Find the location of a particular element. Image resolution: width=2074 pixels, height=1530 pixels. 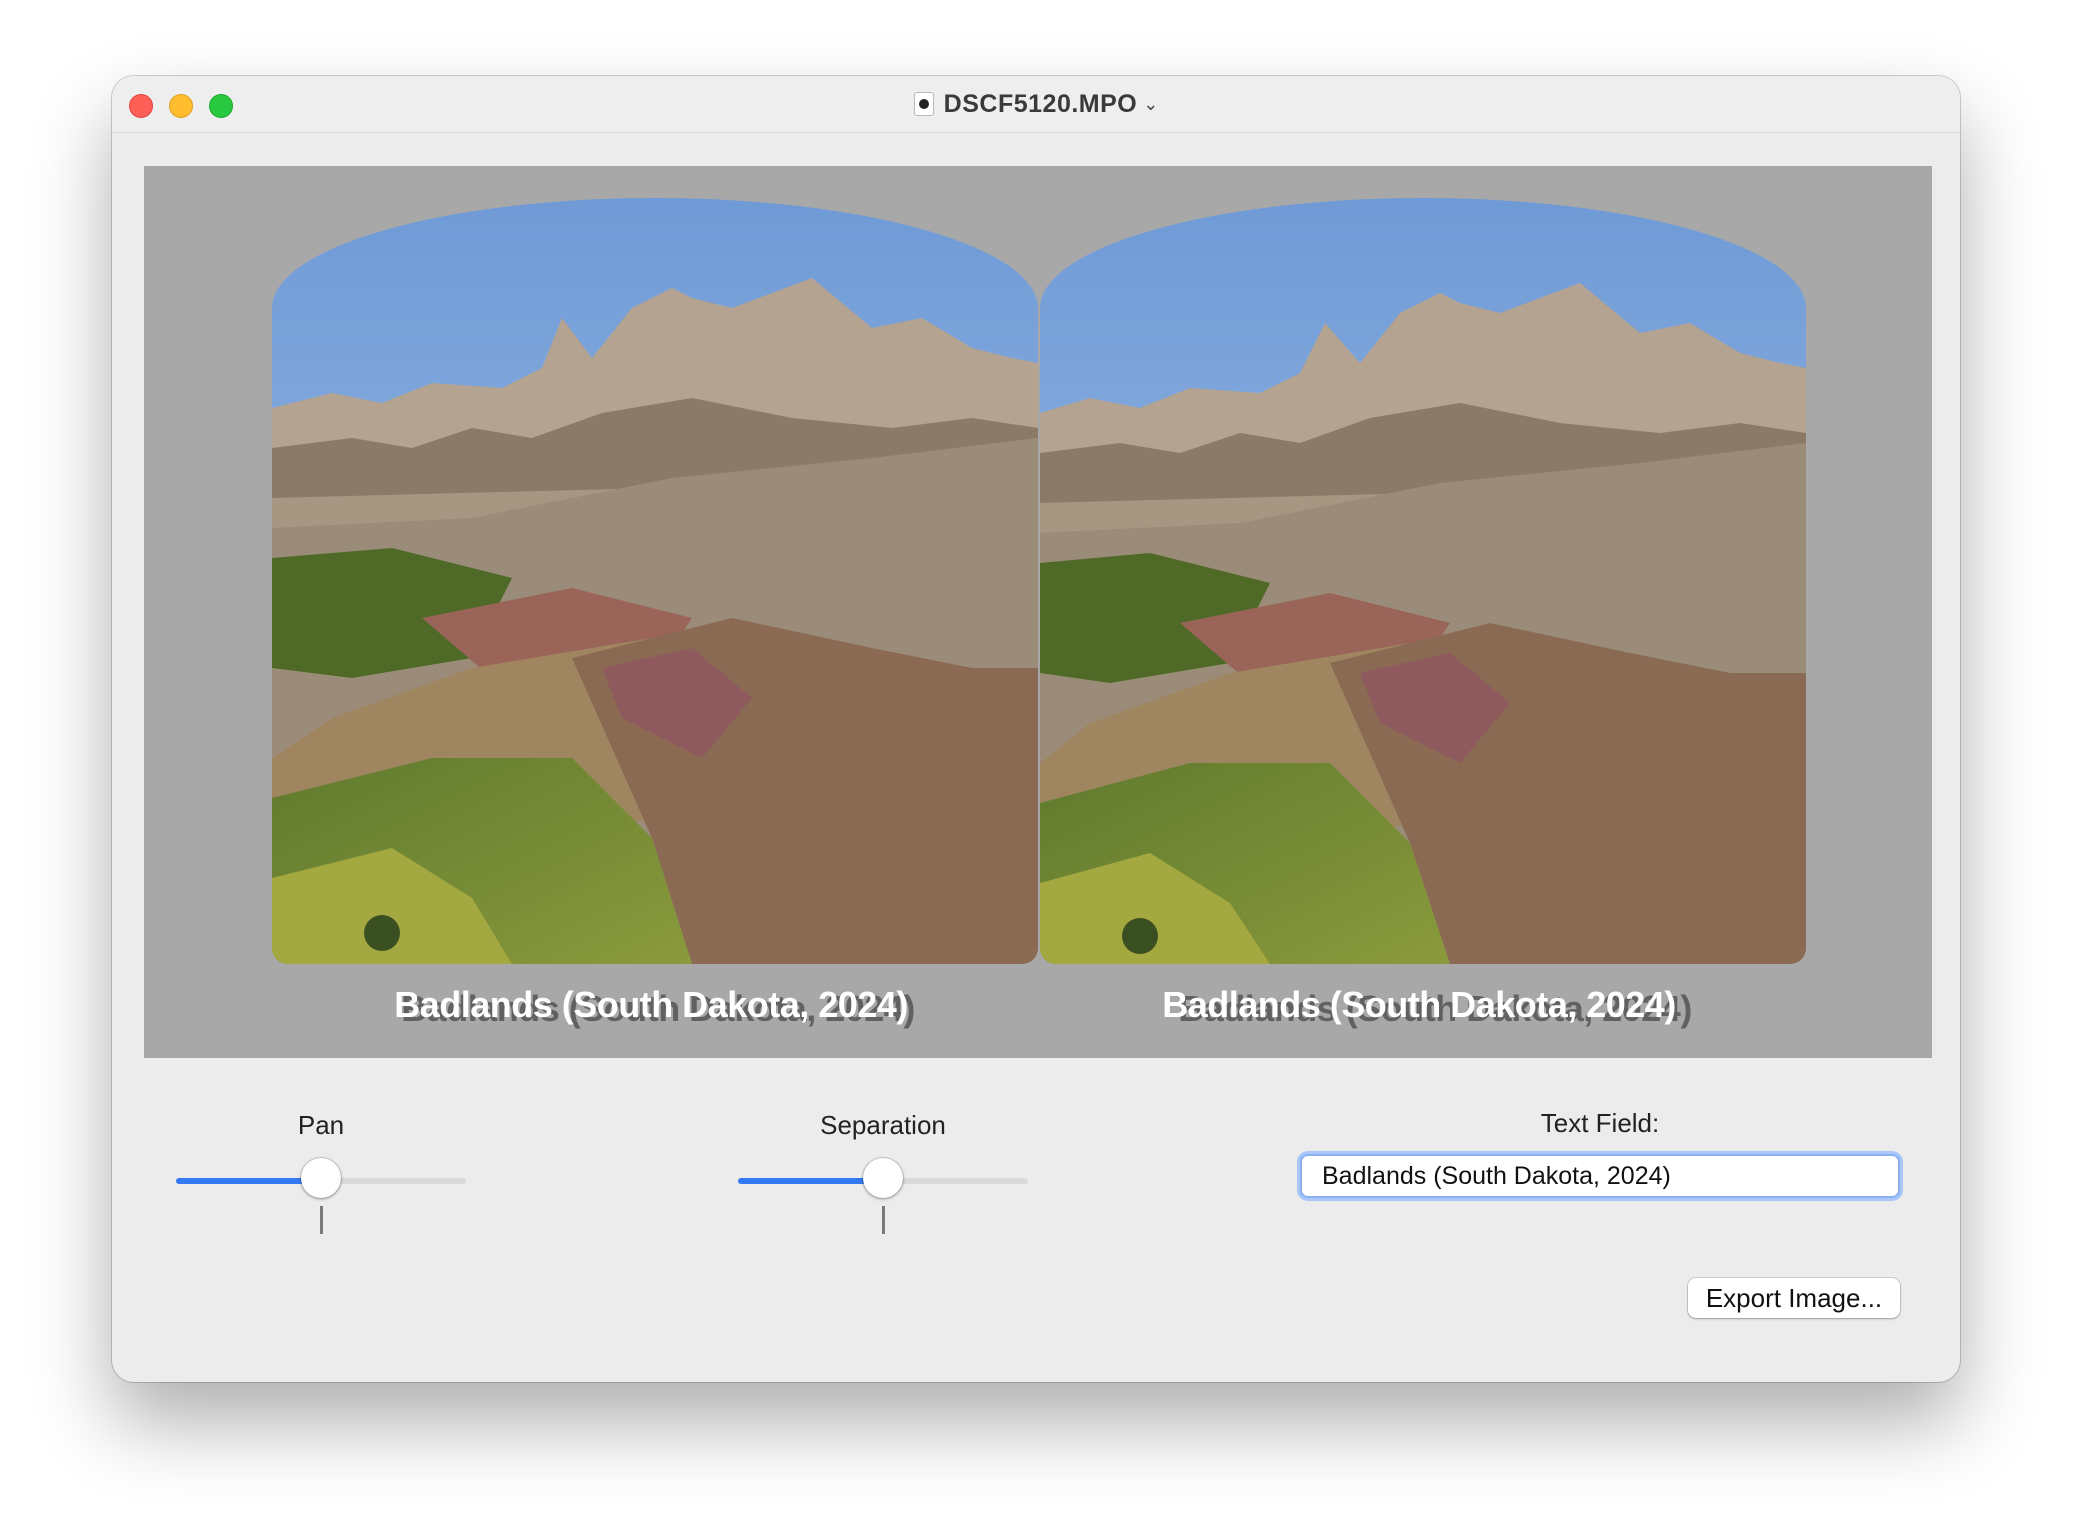

separation-slider is located at coordinates (883, 1192).